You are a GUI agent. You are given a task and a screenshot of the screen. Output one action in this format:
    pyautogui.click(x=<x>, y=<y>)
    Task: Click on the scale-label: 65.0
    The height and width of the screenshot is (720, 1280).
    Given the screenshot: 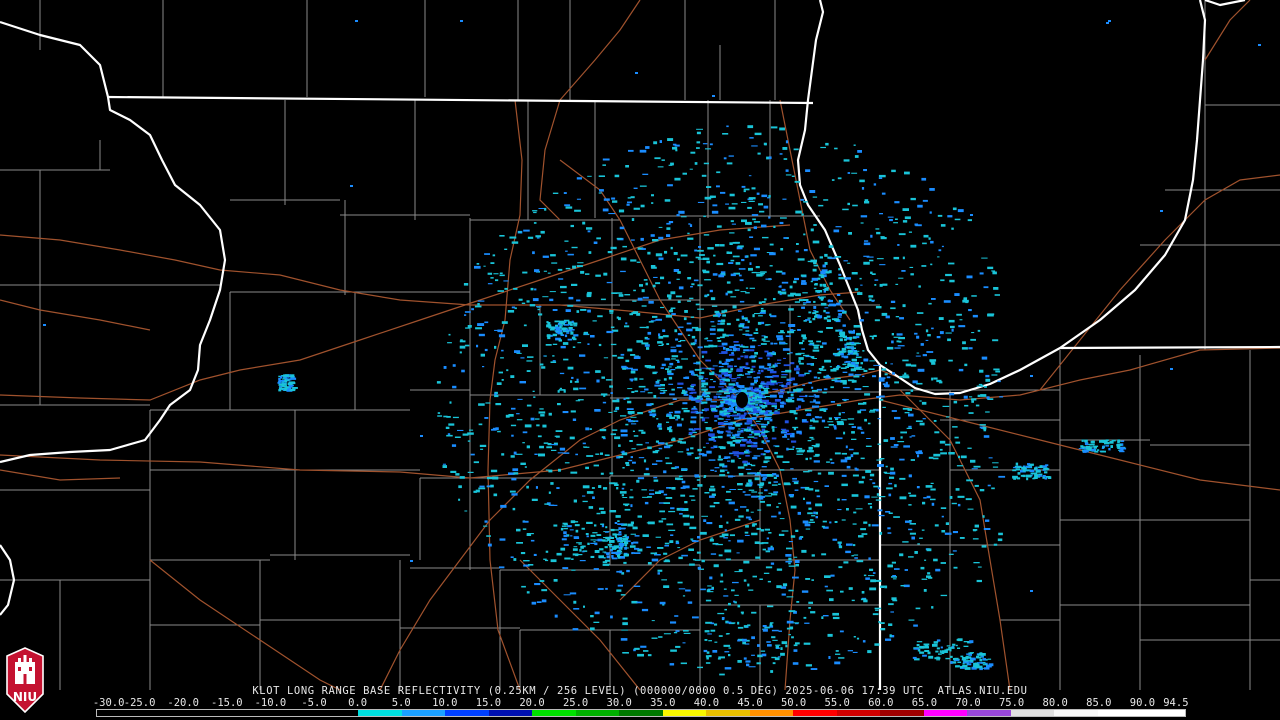 What is the action you would take?
    pyautogui.click(x=924, y=703)
    